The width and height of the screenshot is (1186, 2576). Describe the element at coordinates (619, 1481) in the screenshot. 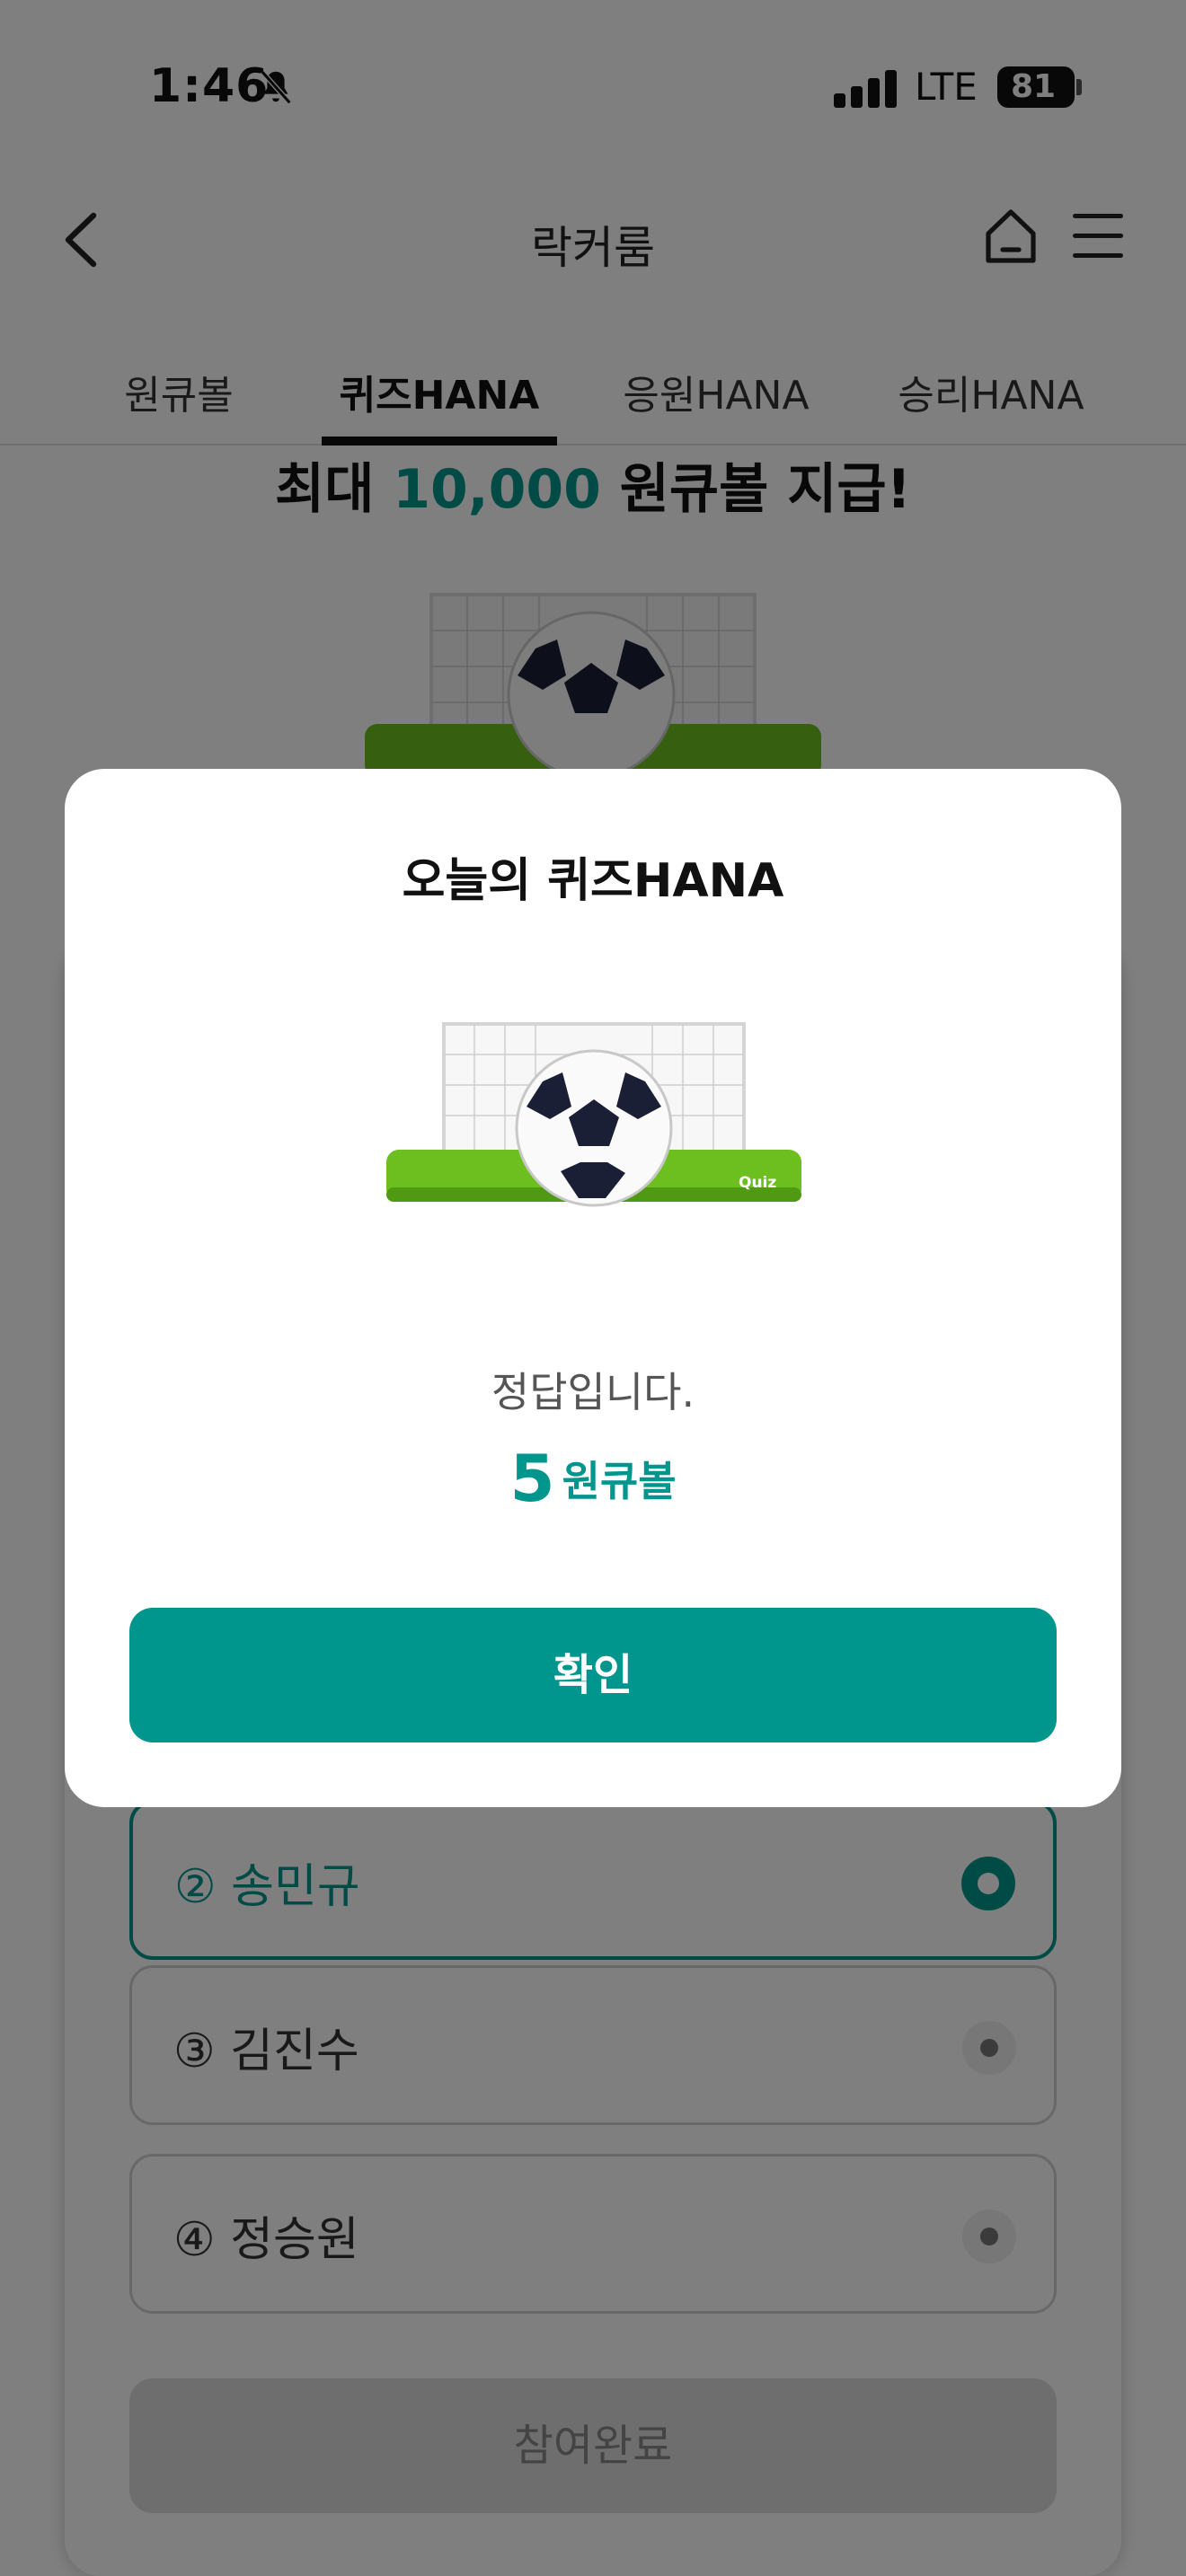

I see `reward-unit: 원큐볼` at that location.